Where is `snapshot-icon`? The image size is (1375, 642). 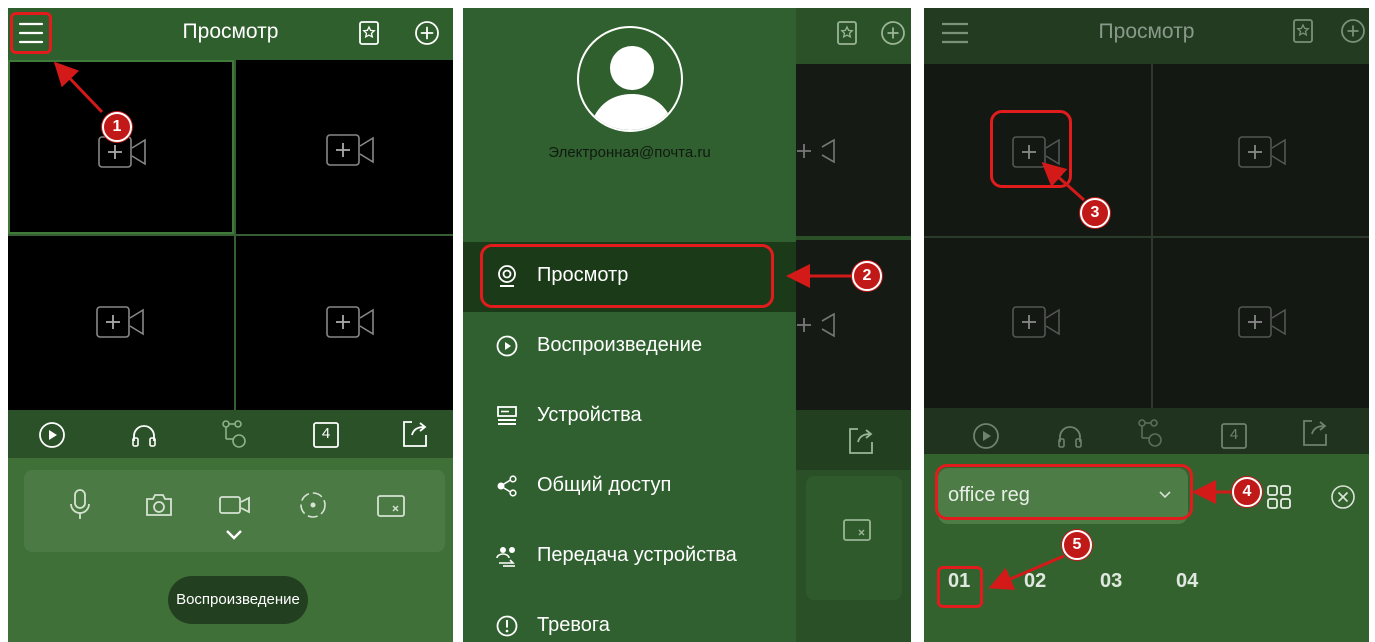 snapshot-icon is located at coordinates (159, 505).